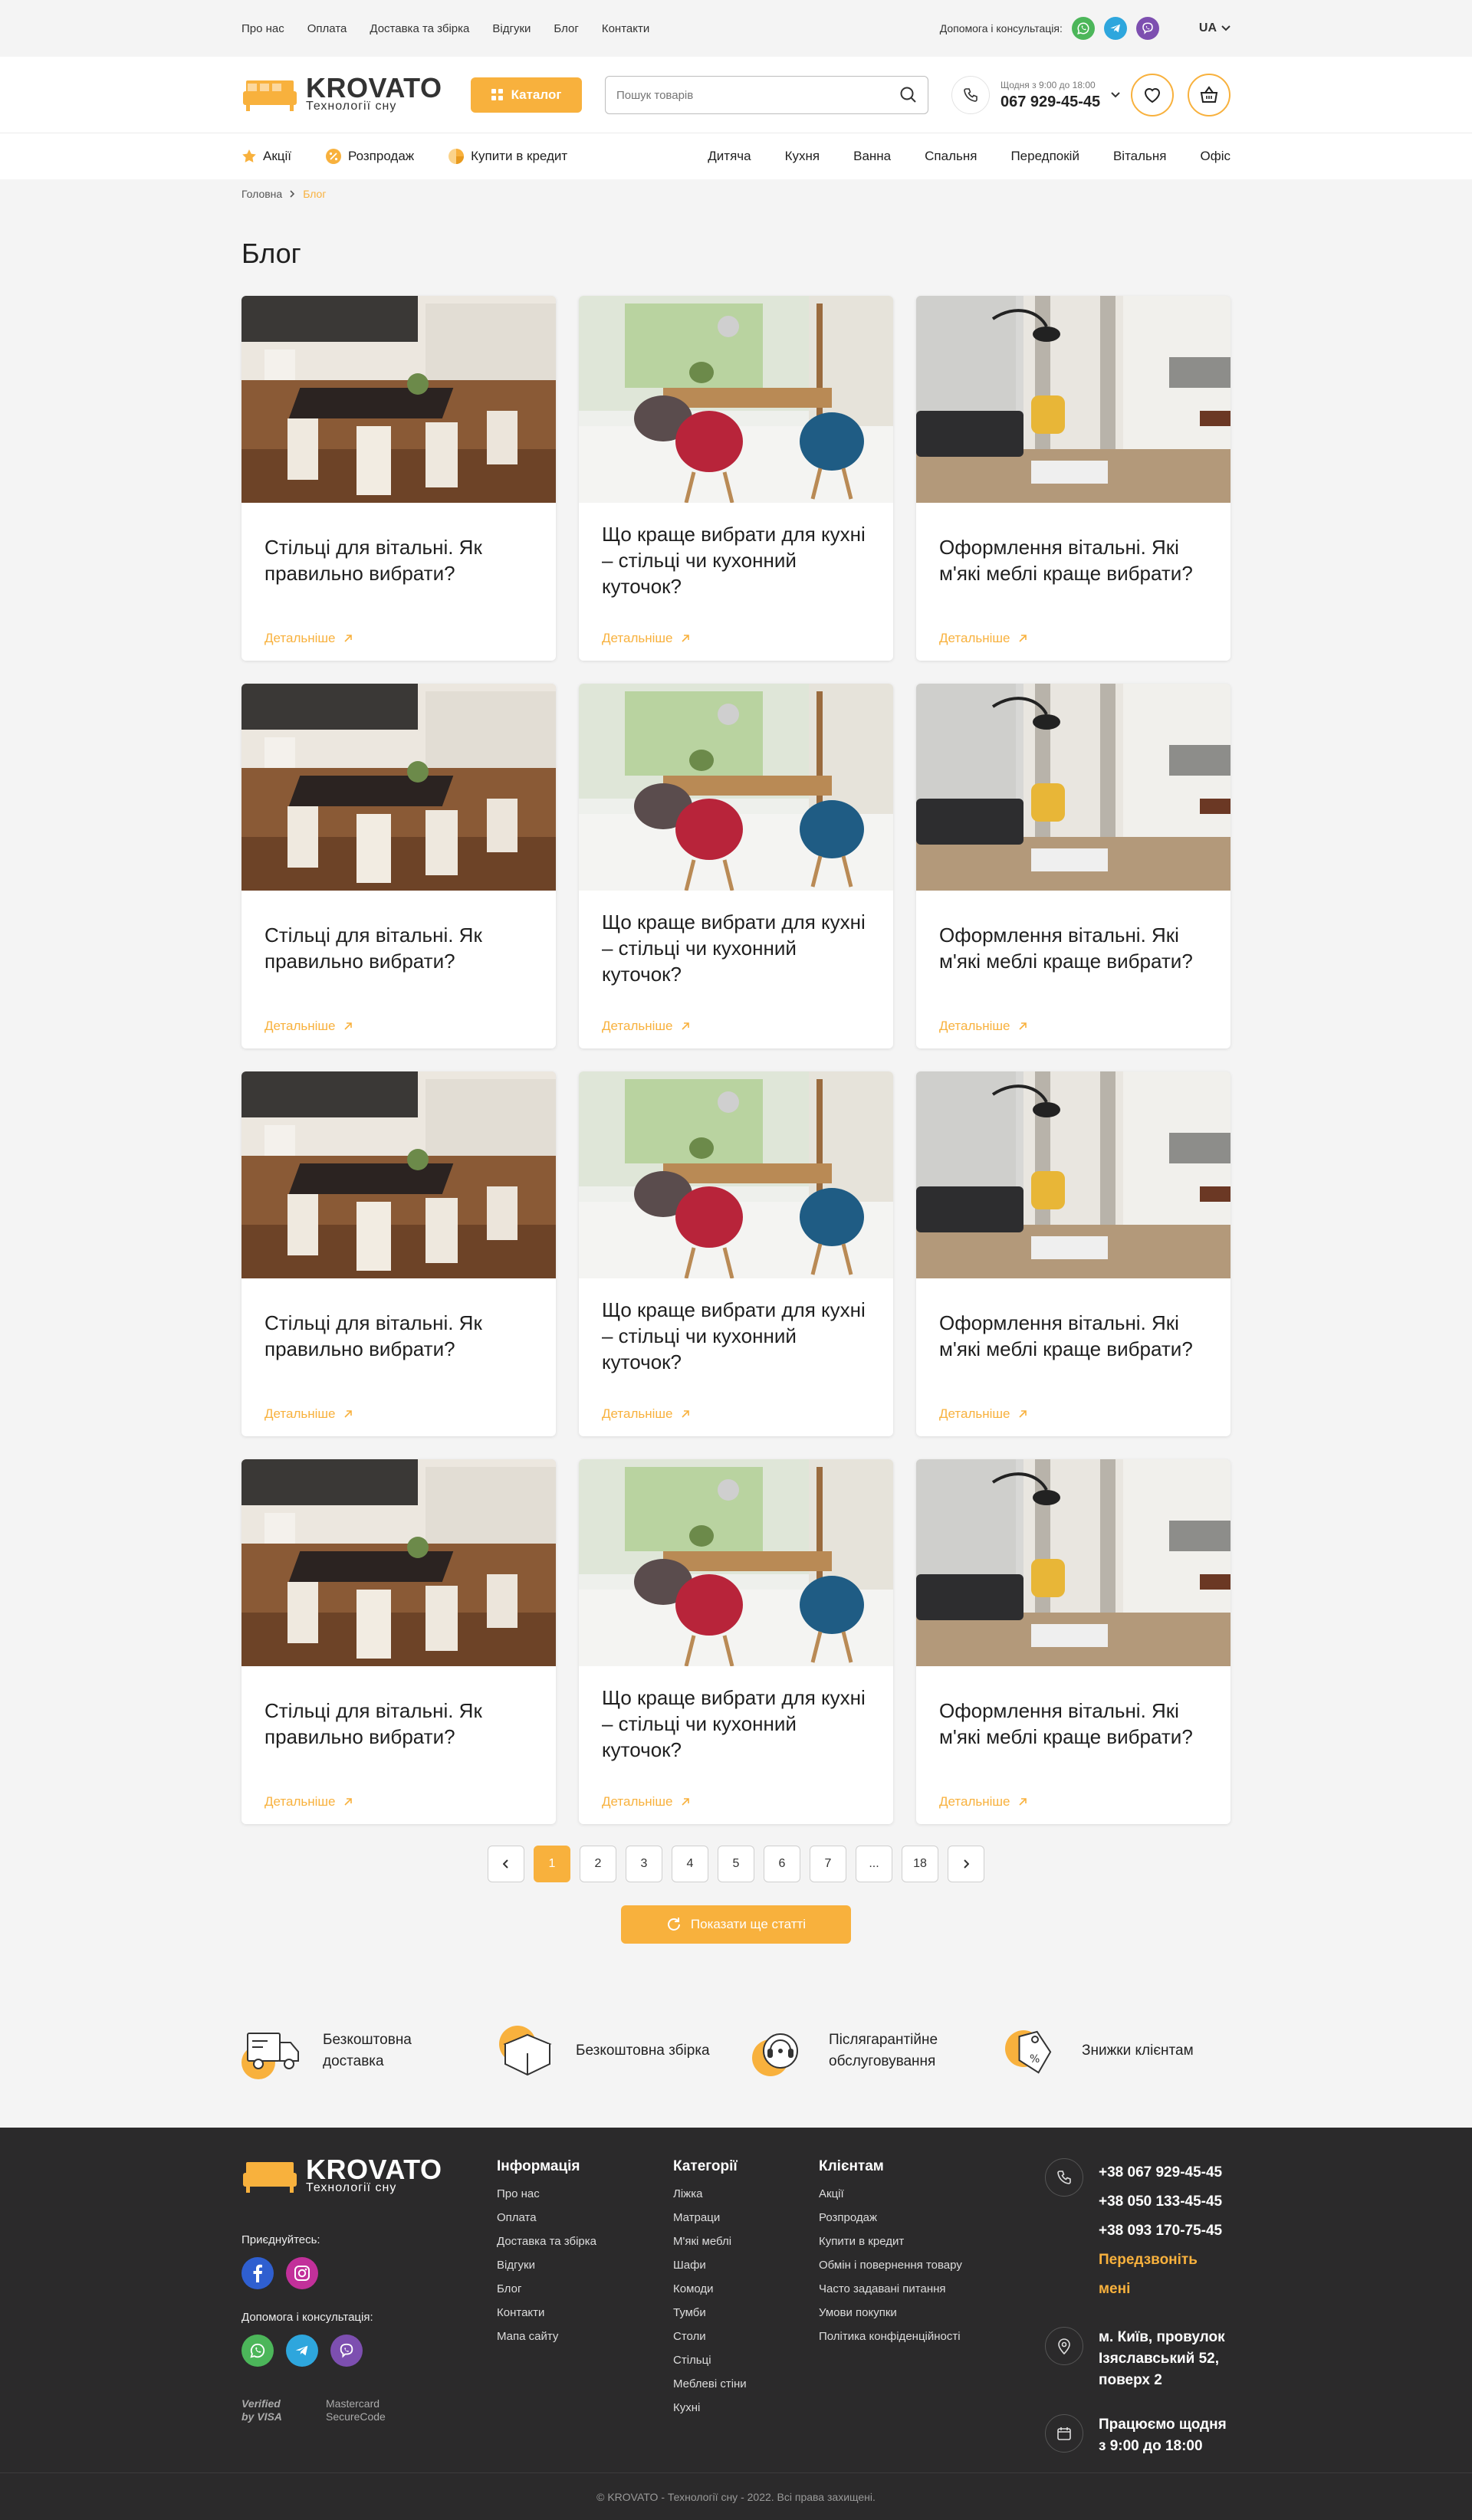 The image size is (1472, 2520). What do you see at coordinates (262, 194) in the screenshot?
I see `breadcrumb-home: Головна` at bounding box center [262, 194].